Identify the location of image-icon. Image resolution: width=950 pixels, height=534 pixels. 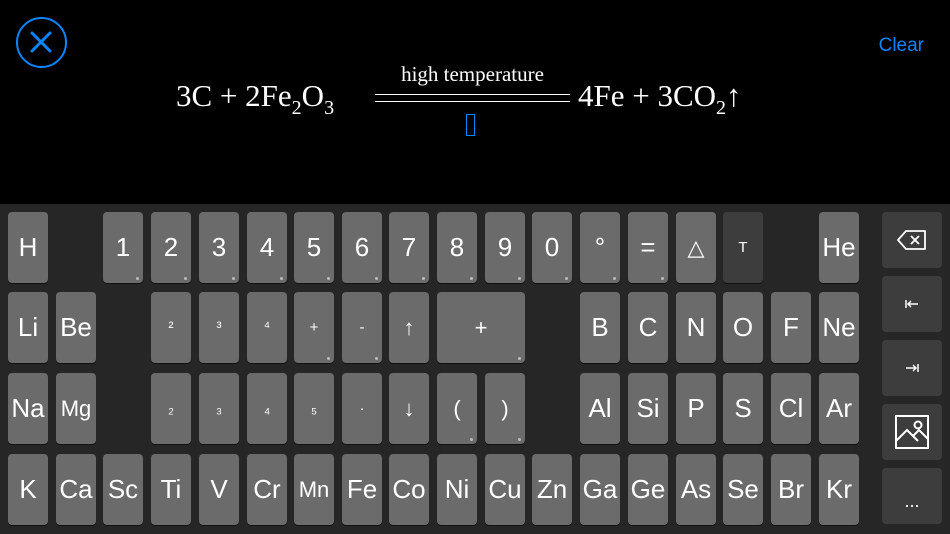
(912, 432).